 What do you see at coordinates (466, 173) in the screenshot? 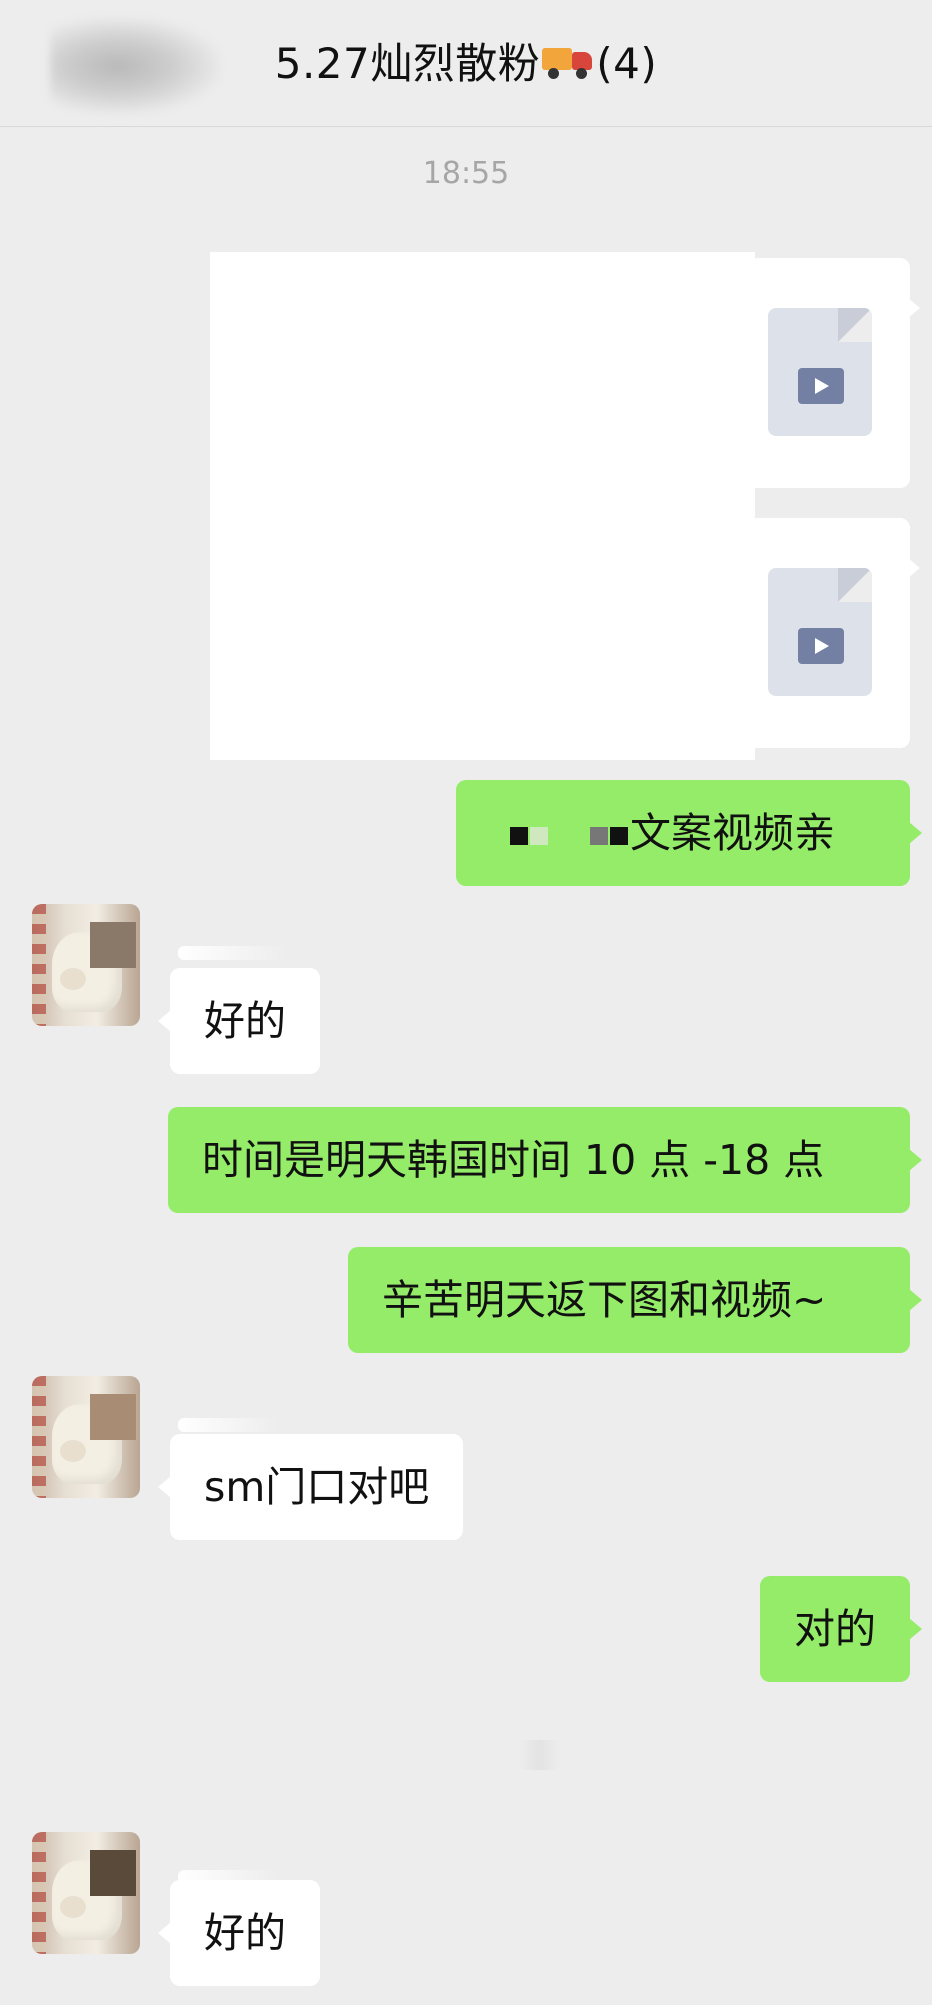
I see `message-timestamp: 18:55` at bounding box center [466, 173].